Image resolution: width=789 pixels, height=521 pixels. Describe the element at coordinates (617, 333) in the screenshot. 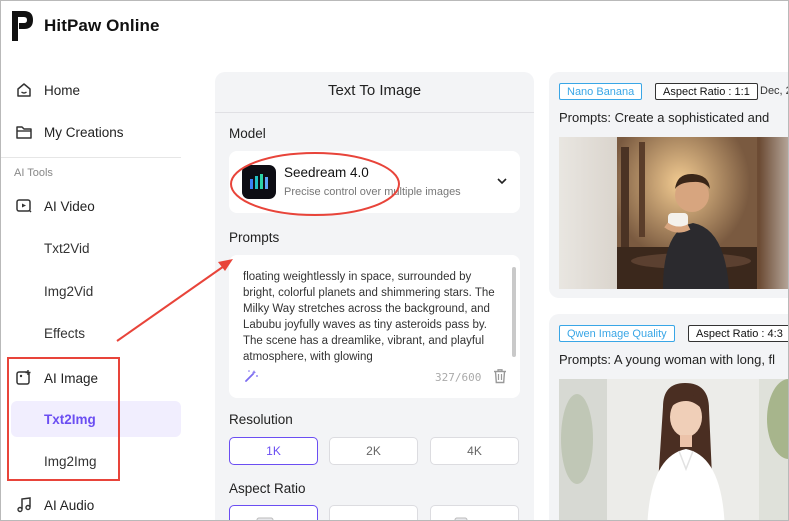

I see `model-tag: Qwen Image Quality` at that location.